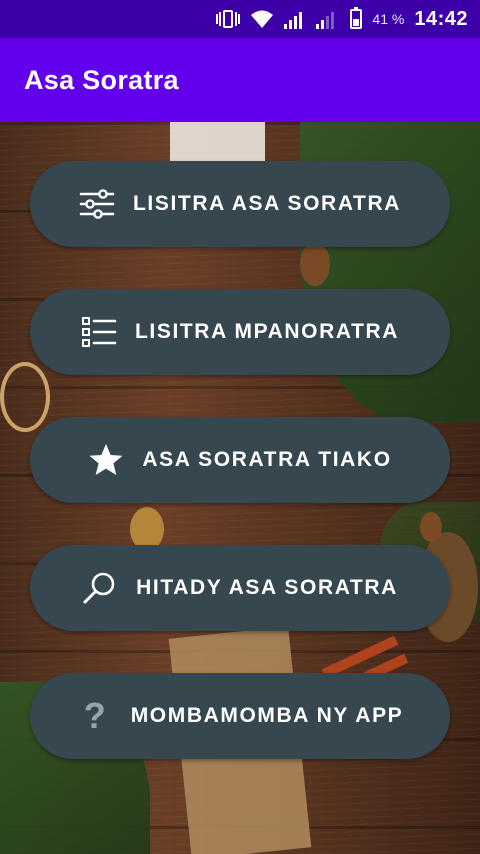 This screenshot has height=854, width=480. Describe the element at coordinates (99, 332) in the screenshot. I see `list-icon` at that location.